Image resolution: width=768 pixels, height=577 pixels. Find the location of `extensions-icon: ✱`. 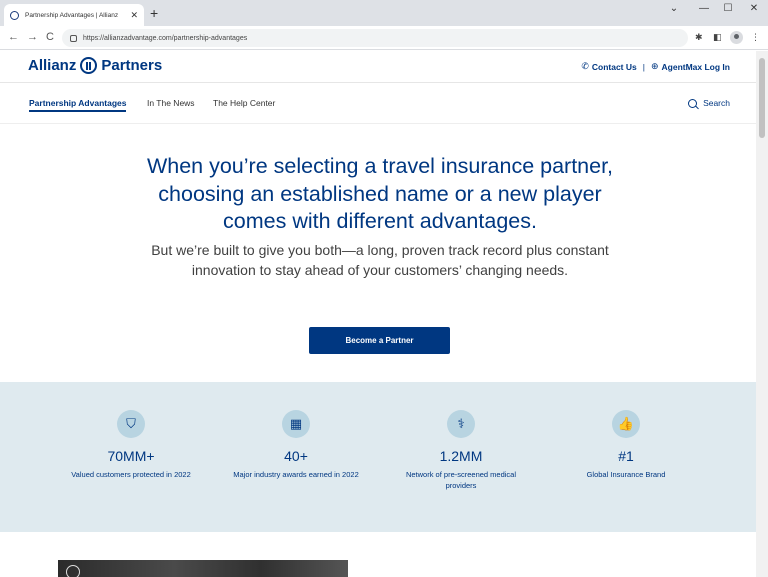

extensions-icon: ✱ is located at coordinates (699, 37).